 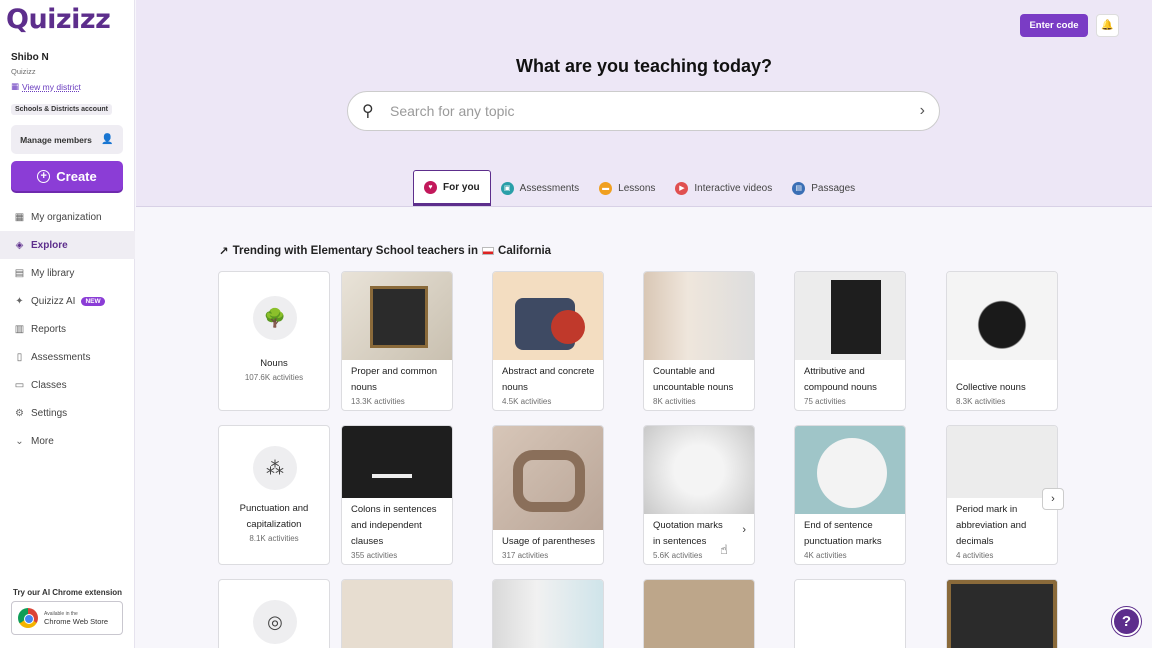 I want to click on chrome-icon, so click(x=28, y=618).